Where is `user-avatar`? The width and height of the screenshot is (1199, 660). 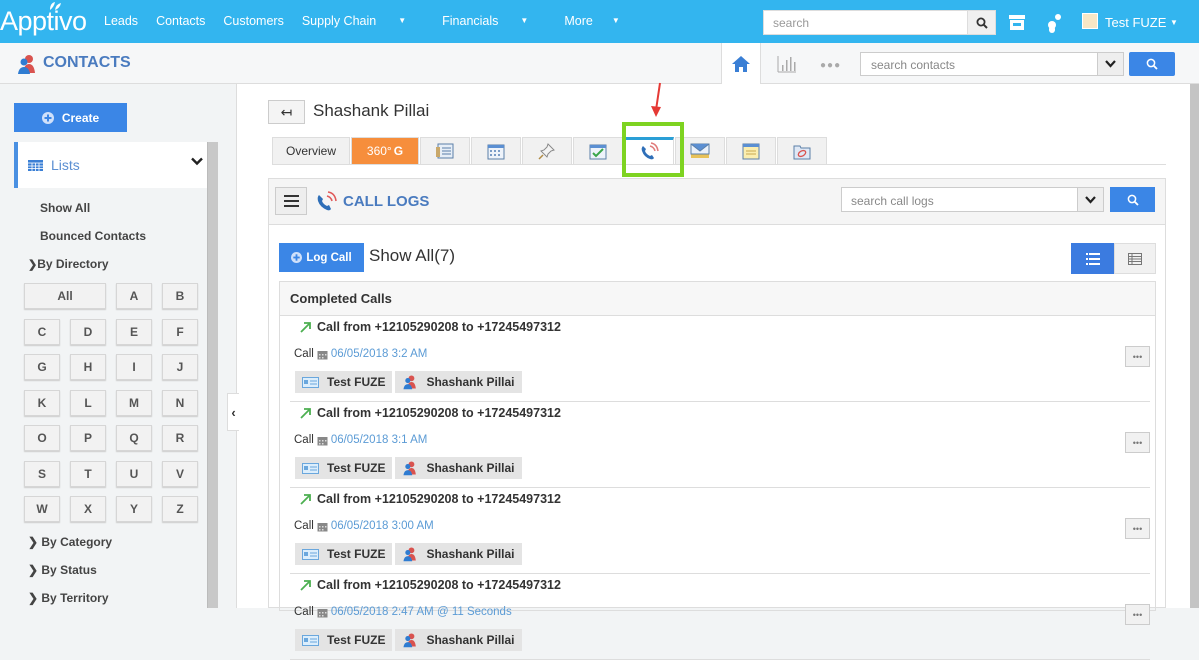
user-avatar is located at coordinates (1090, 21).